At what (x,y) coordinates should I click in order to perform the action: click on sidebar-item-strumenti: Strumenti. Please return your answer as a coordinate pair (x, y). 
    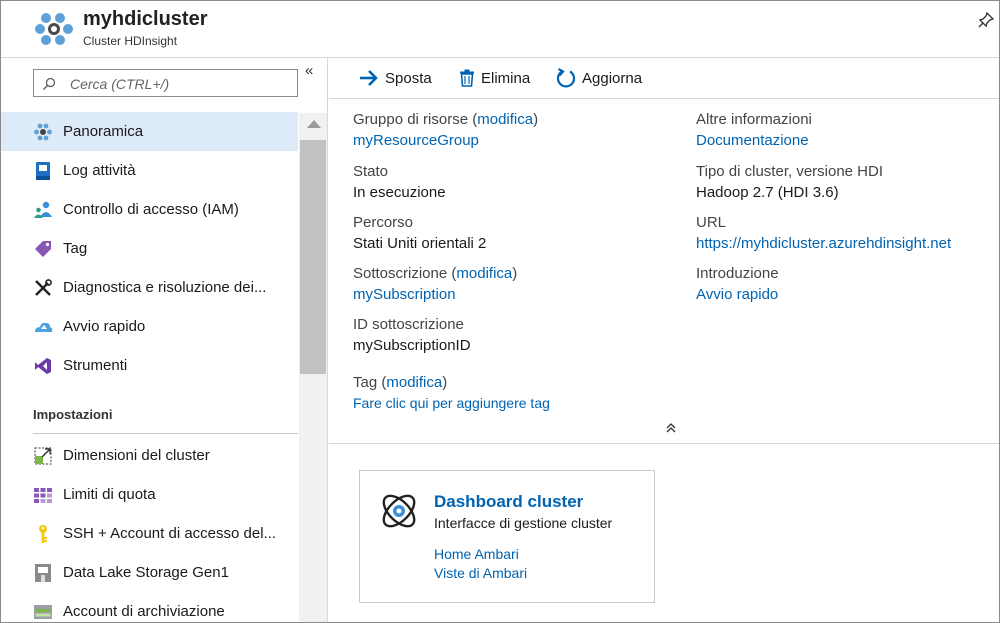
    Looking at the image, I should click on (149, 365).